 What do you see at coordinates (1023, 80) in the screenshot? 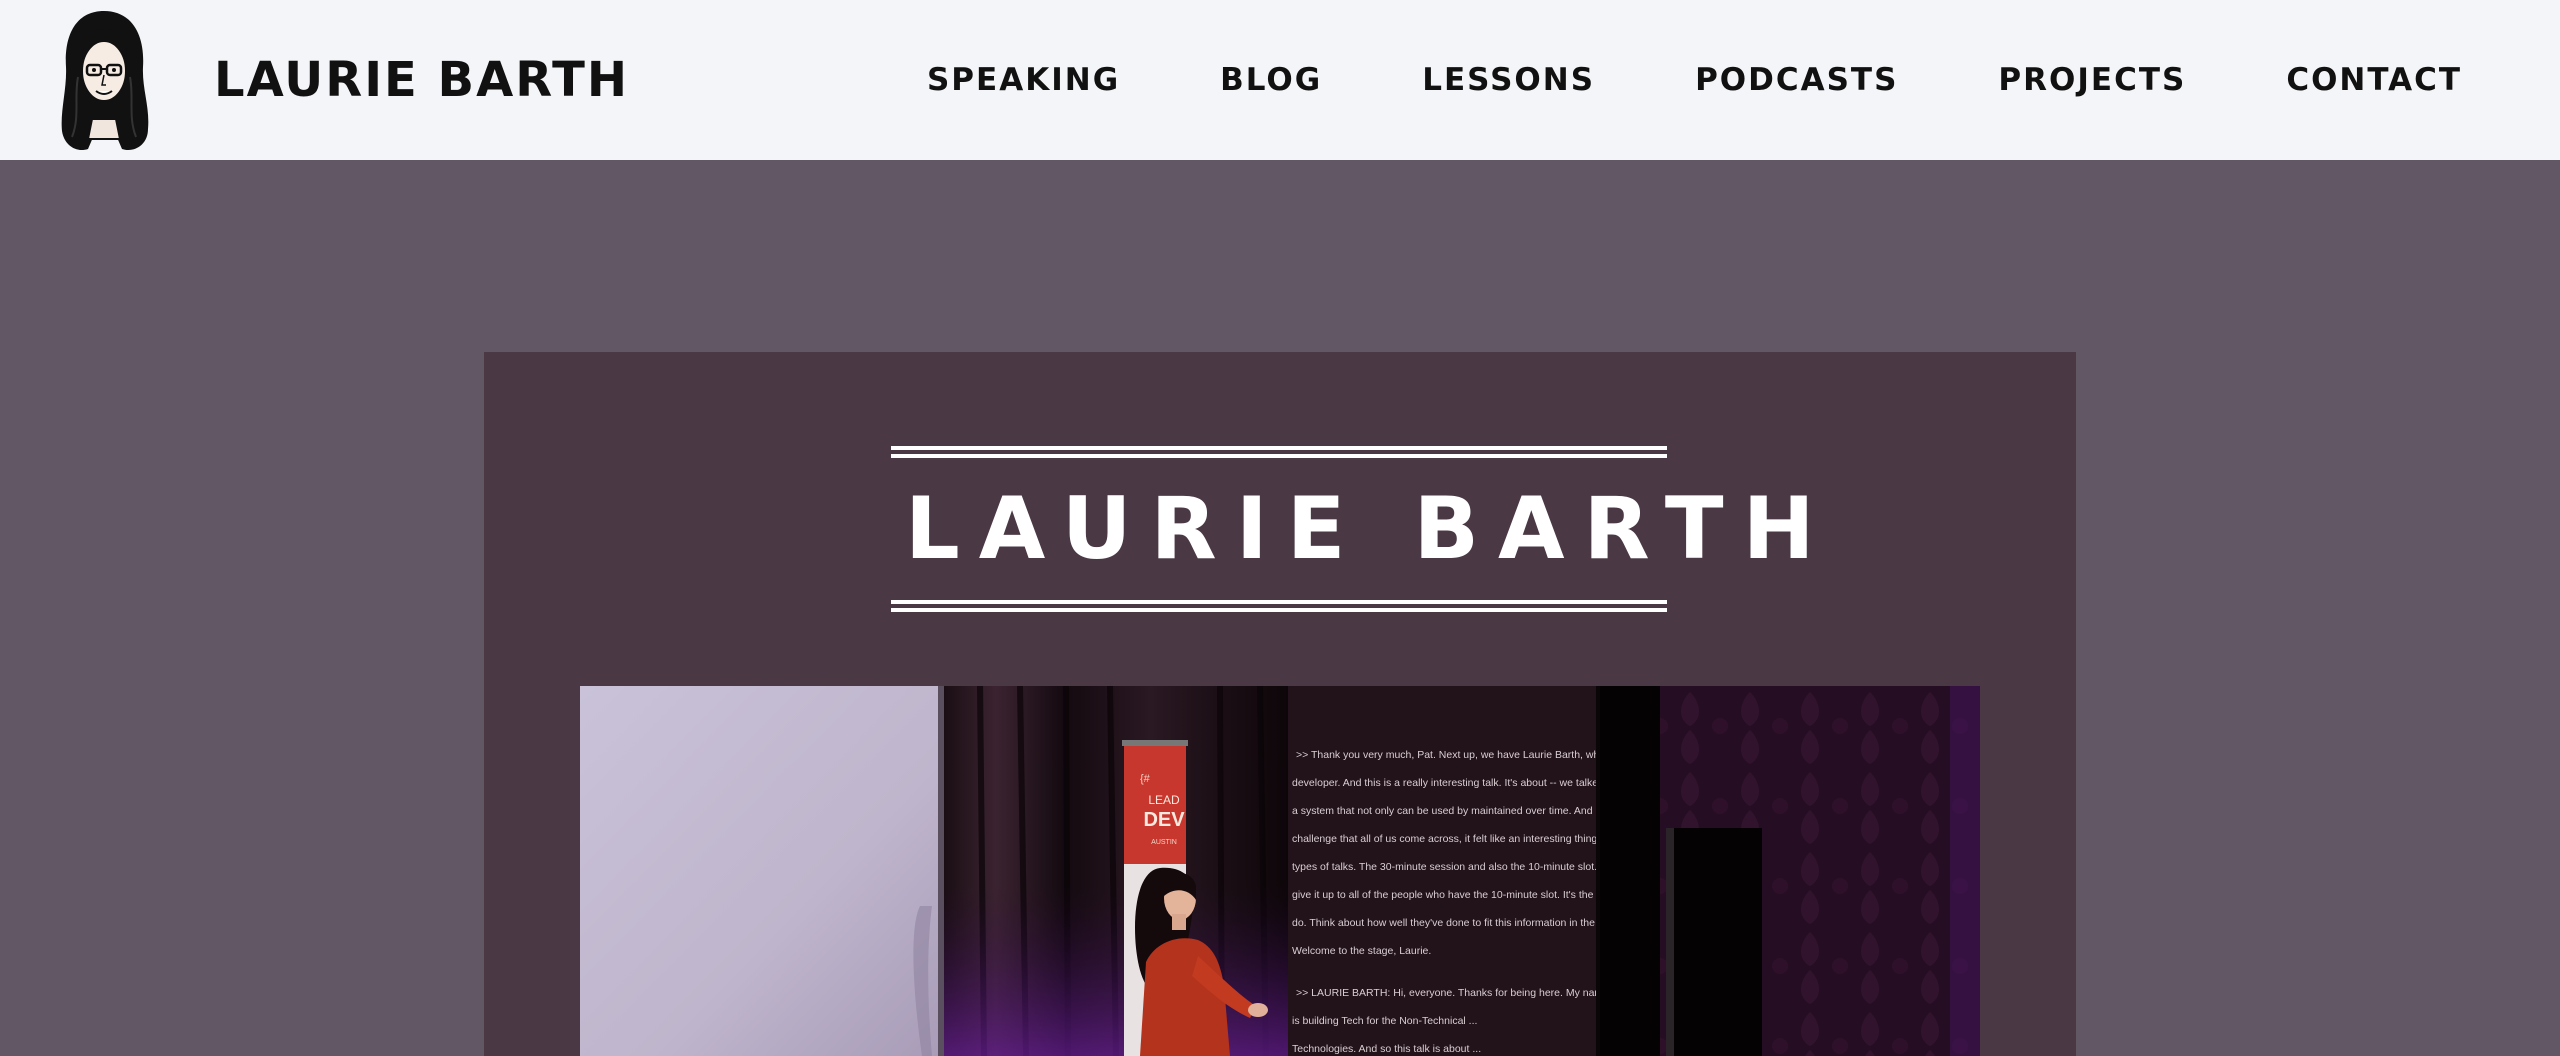
I see `nav-item-speaking: SPEAKING` at bounding box center [1023, 80].